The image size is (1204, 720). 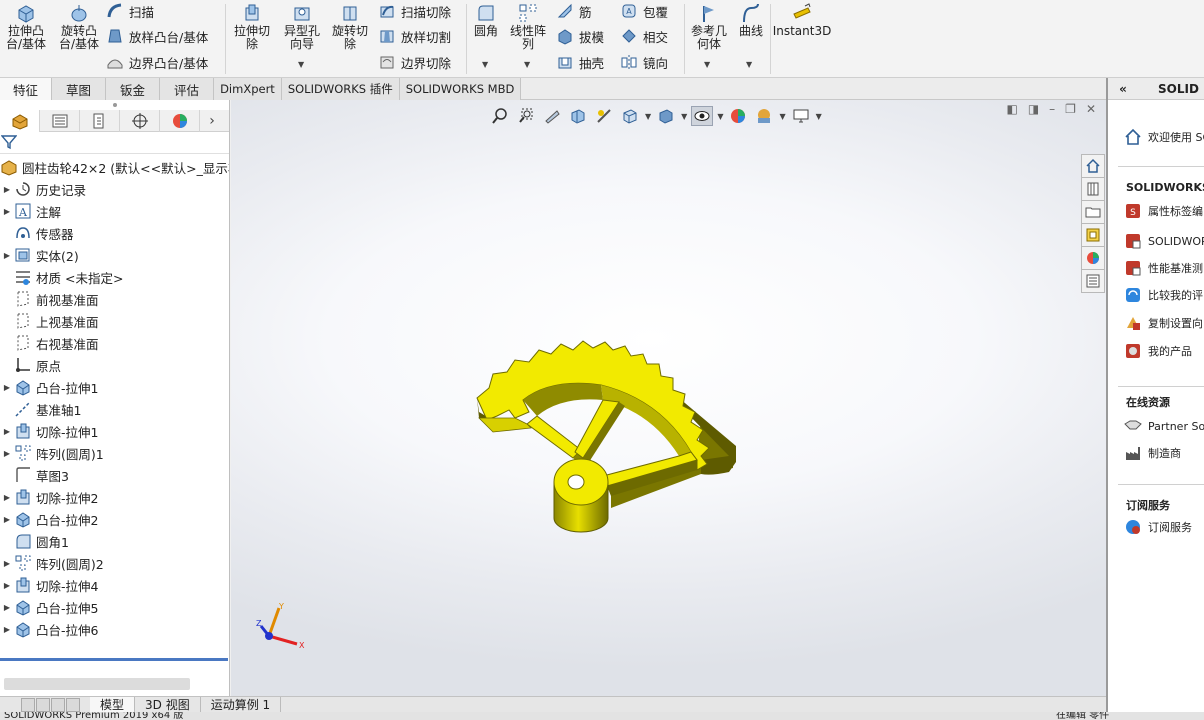 I want to click on apply-scene-dropdown-icon: ▼, so click(x=782, y=116).